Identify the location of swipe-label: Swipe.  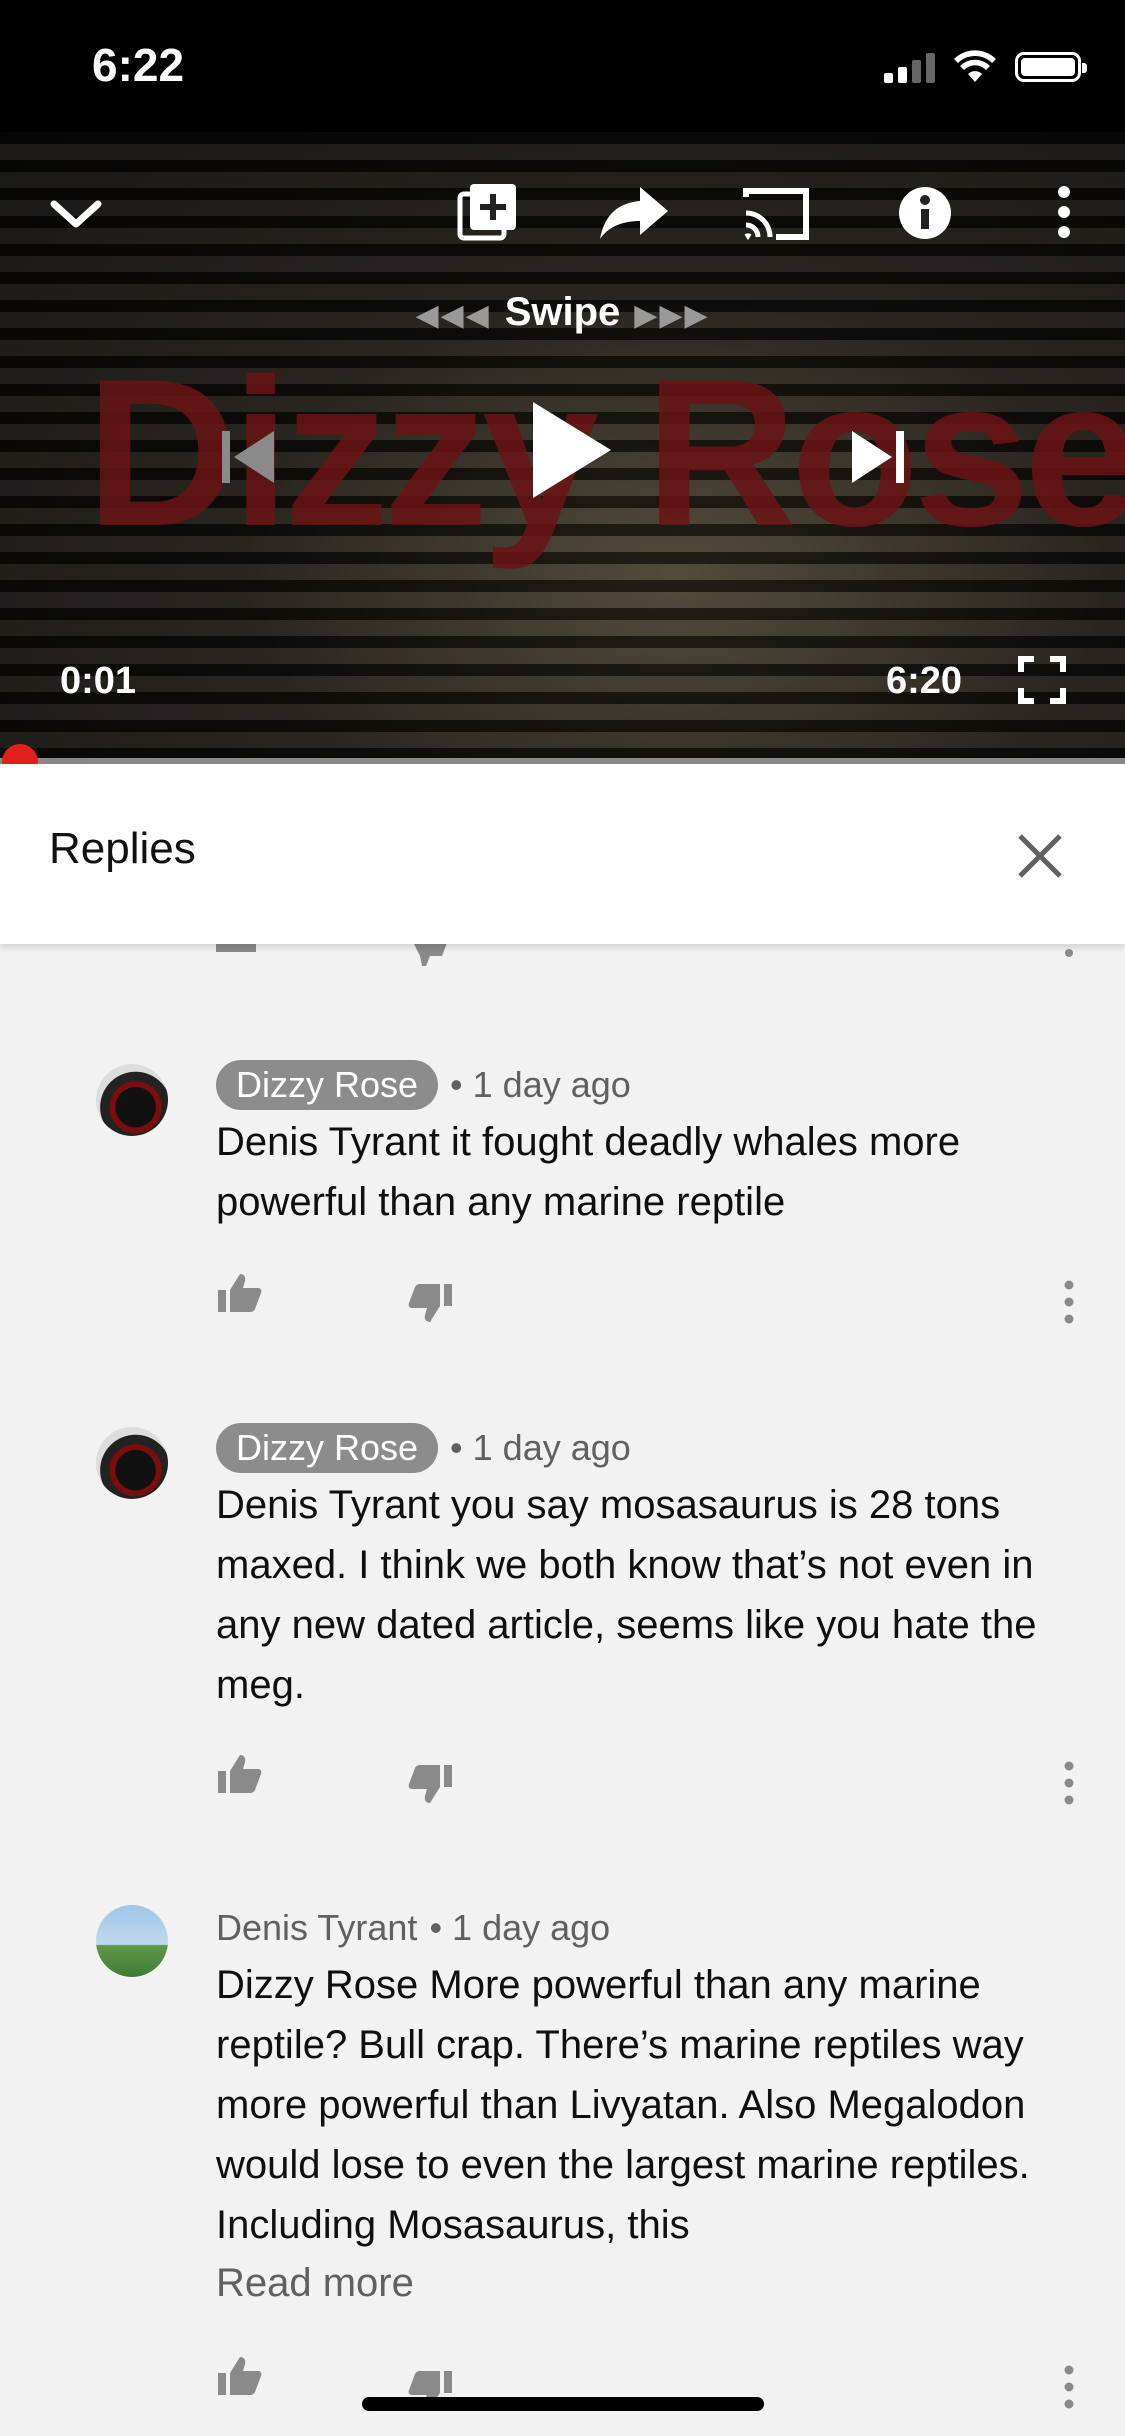
(562, 312).